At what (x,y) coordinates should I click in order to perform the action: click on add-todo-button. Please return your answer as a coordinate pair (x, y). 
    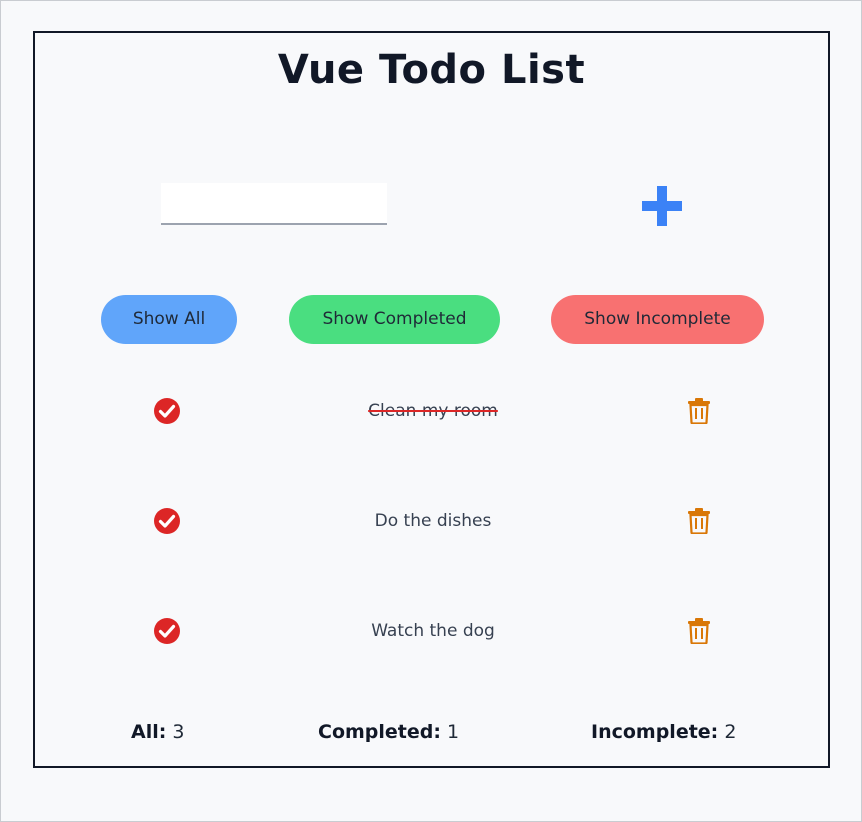
    Looking at the image, I should click on (662, 206).